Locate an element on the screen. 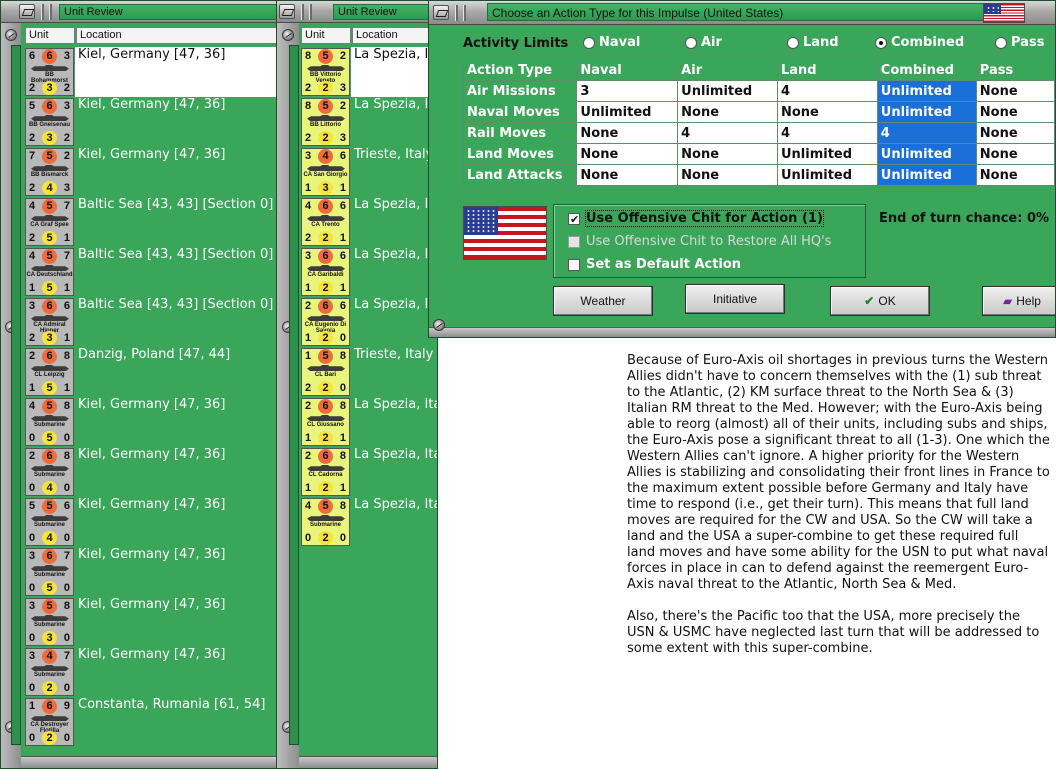 This screenshot has height=769, width=1056. radio-air-button is located at coordinates (691, 43).